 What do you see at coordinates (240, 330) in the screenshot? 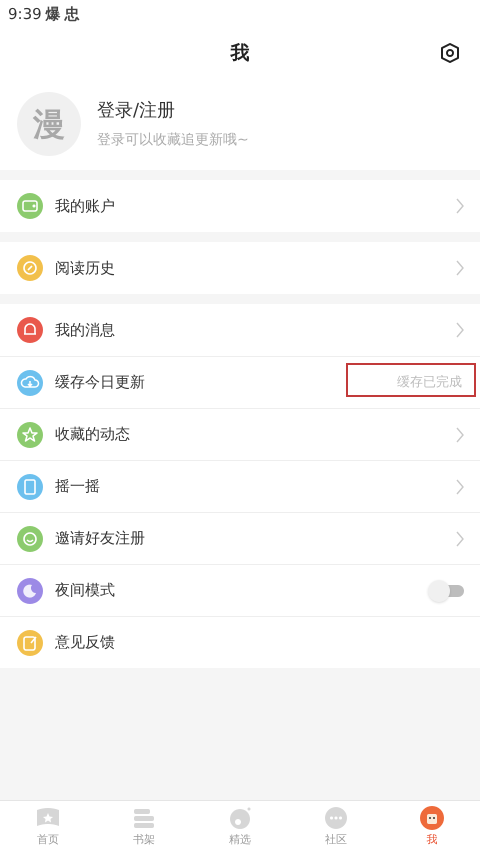
I see `menu-item: 我的消息` at bounding box center [240, 330].